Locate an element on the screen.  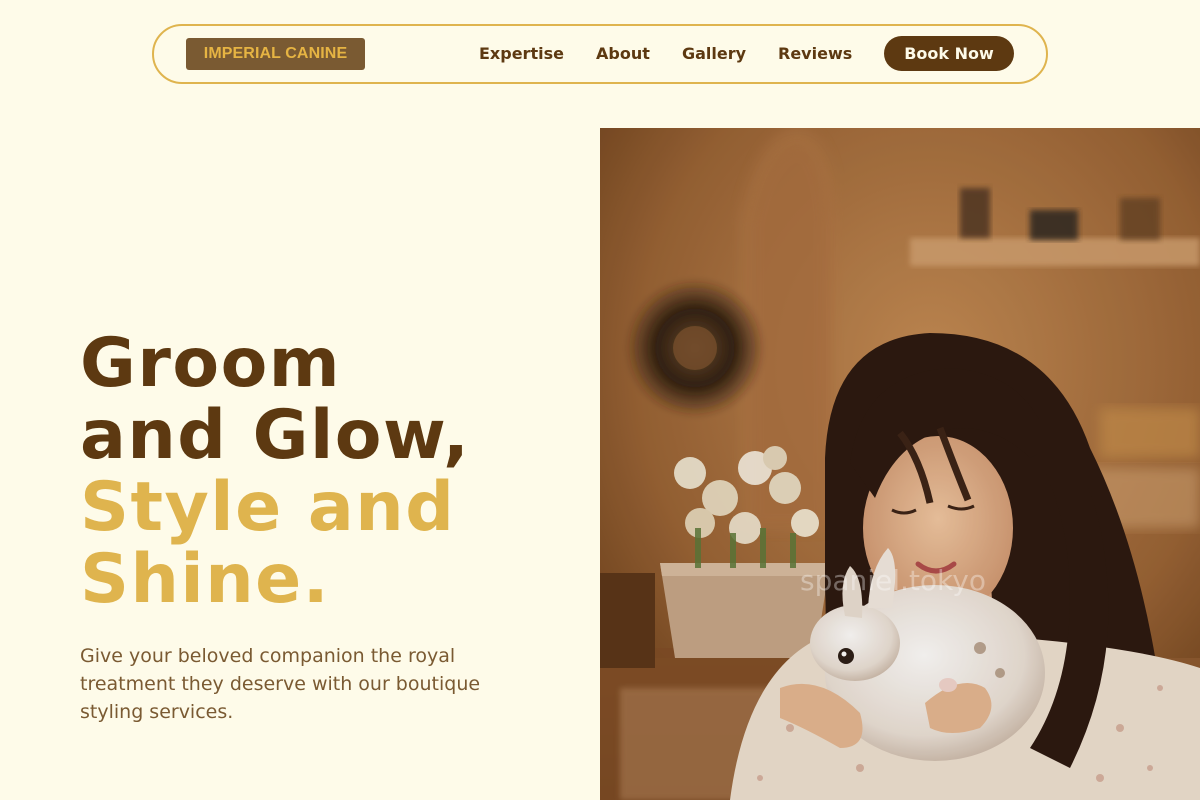
nav-link-gallery: Gallery is located at coordinates (714, 54).